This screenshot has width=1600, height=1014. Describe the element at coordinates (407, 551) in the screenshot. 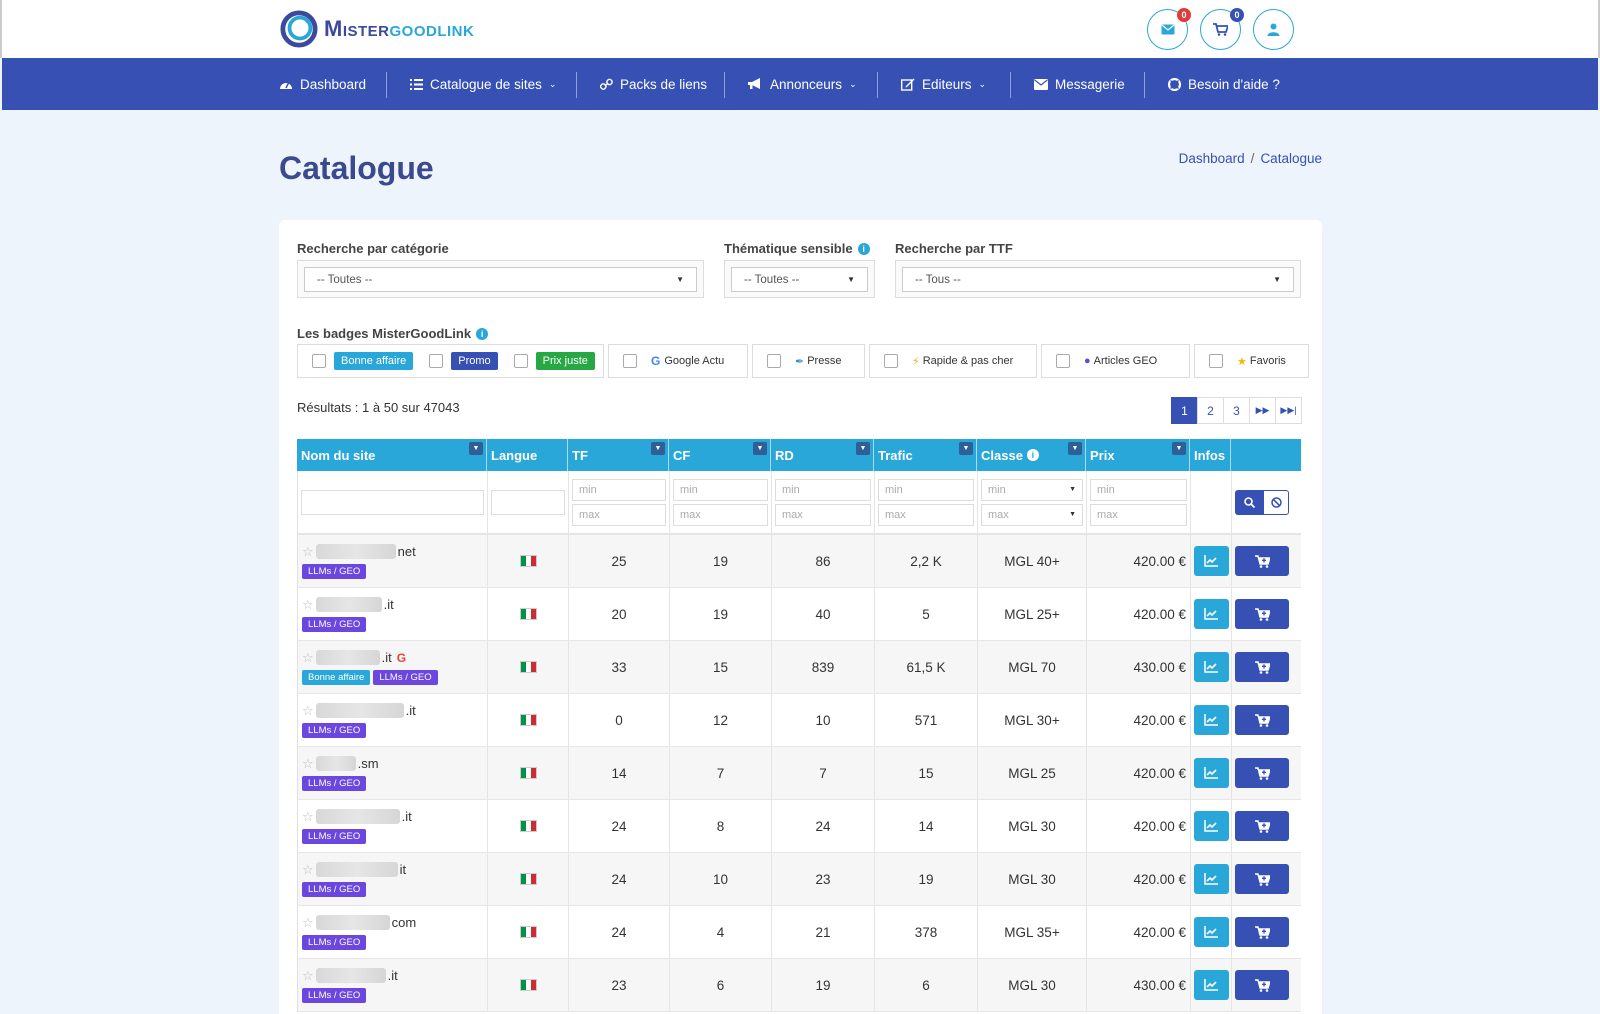

I see `site-domain-suffix: net` at that location.